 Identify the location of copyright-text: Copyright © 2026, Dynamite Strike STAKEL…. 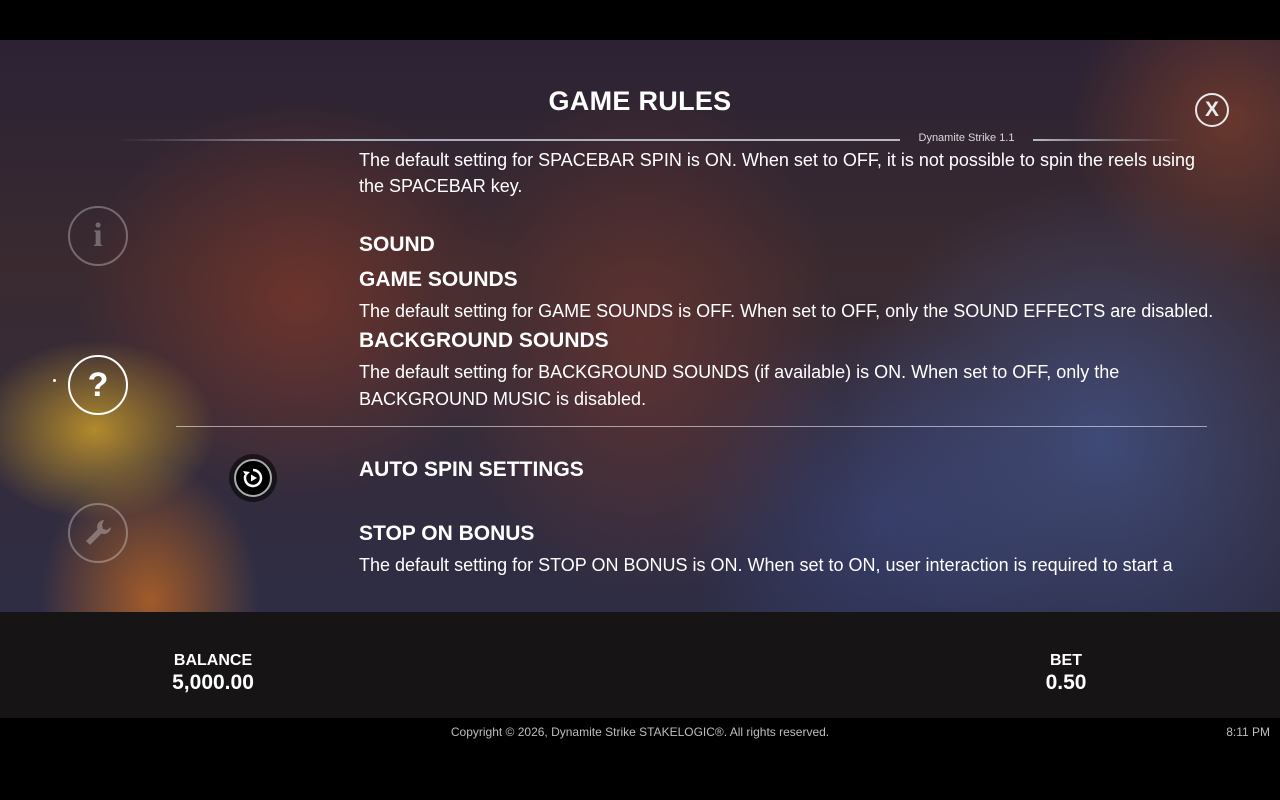
(640, 732).